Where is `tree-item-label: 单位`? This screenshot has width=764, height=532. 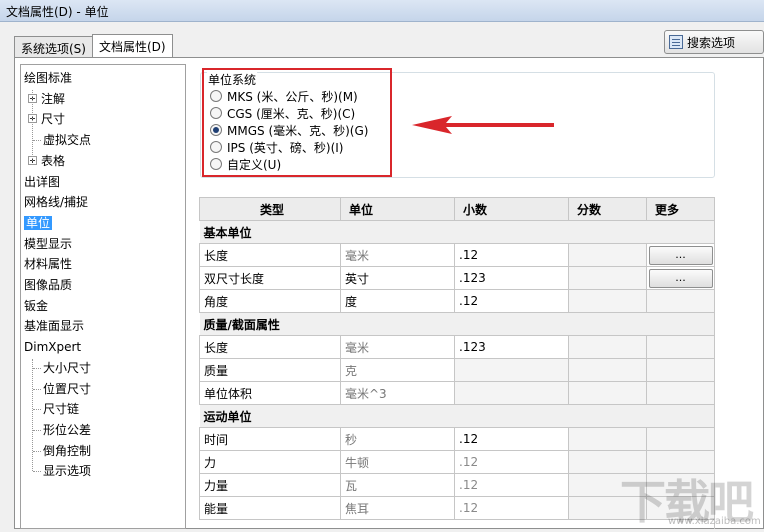 tree-item-label: 单位 is located at coordinates (38, 222).